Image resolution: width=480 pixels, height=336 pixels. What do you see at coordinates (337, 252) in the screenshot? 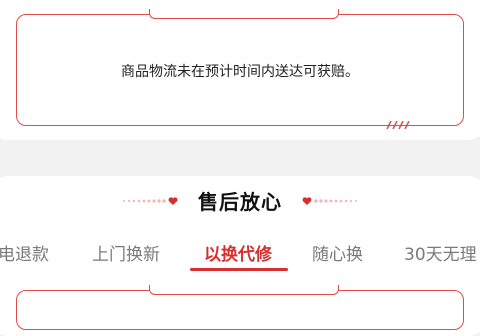
I see `tab-easy-exchange: 随心换` at bounding box center [337, 252].